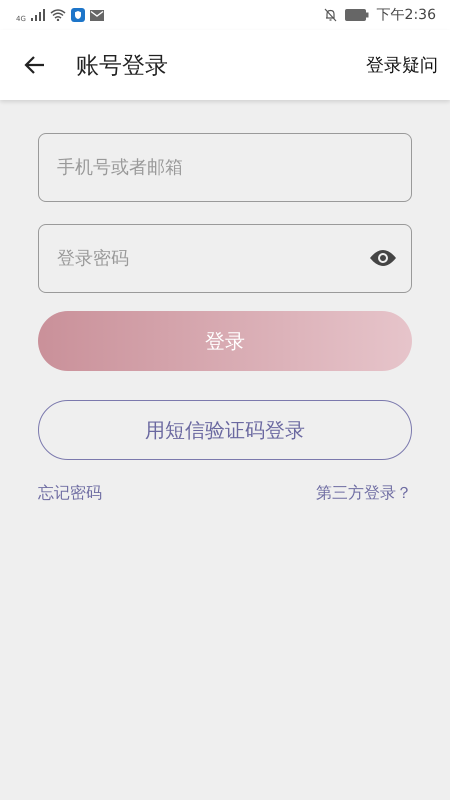 The image size is (450, 800). I want to click on account-field: 手机号或者邮箱, so click(225, 167).